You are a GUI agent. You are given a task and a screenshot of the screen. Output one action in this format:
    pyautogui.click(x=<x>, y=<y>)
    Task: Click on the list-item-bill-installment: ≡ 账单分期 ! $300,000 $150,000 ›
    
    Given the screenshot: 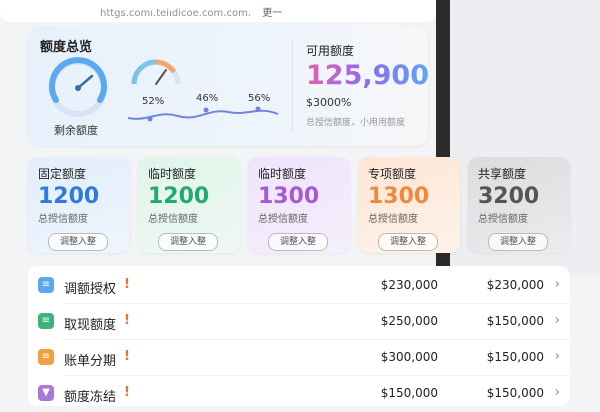 What is the action you would take?
    pyautogui.click(x=299, y=358)
    